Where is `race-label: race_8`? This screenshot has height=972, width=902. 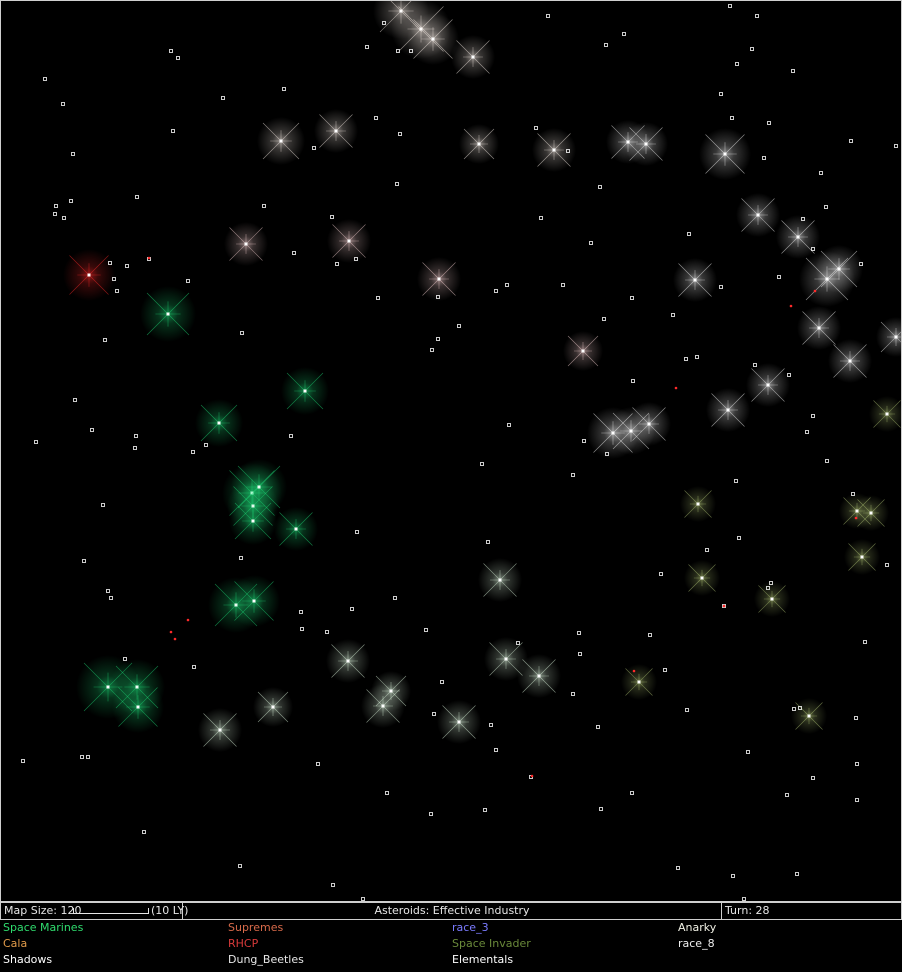 race-label: race_8 is located at coordinates (696, 944).